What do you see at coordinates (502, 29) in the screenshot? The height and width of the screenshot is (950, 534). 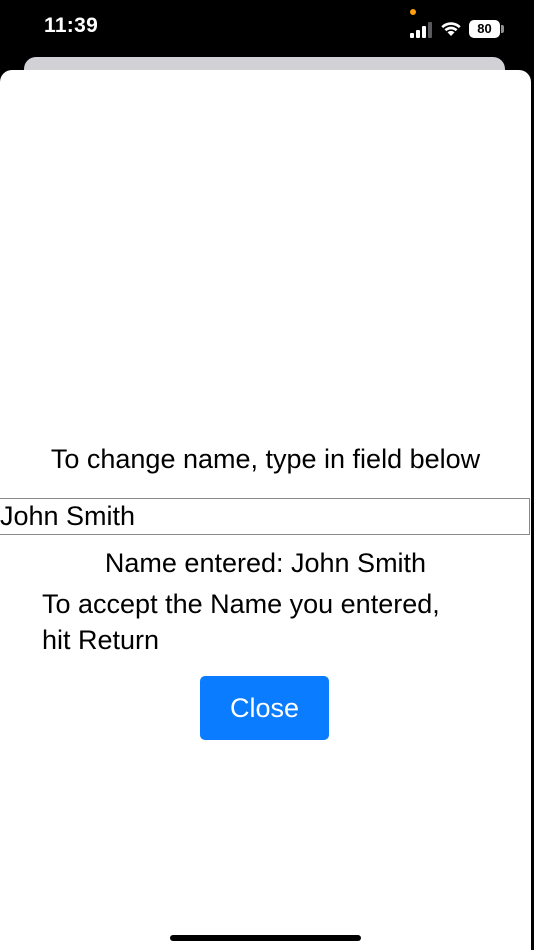 I see `battery-cap` at bounding box center [502, 29].